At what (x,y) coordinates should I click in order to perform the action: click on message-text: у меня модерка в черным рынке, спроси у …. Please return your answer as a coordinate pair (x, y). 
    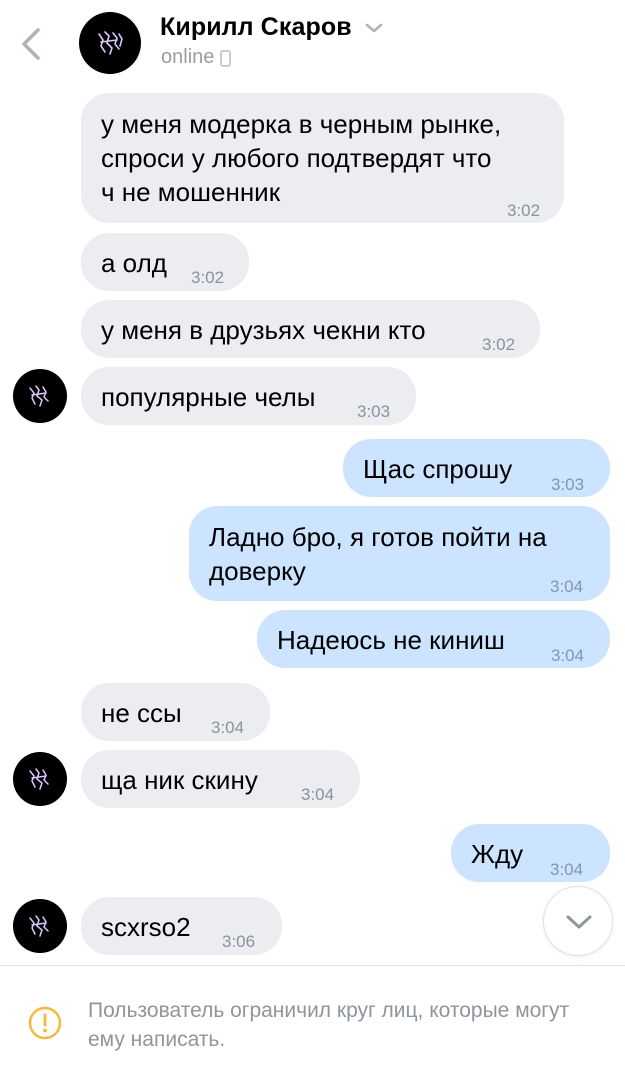
    Looking at the image, I should click on (301, 158).